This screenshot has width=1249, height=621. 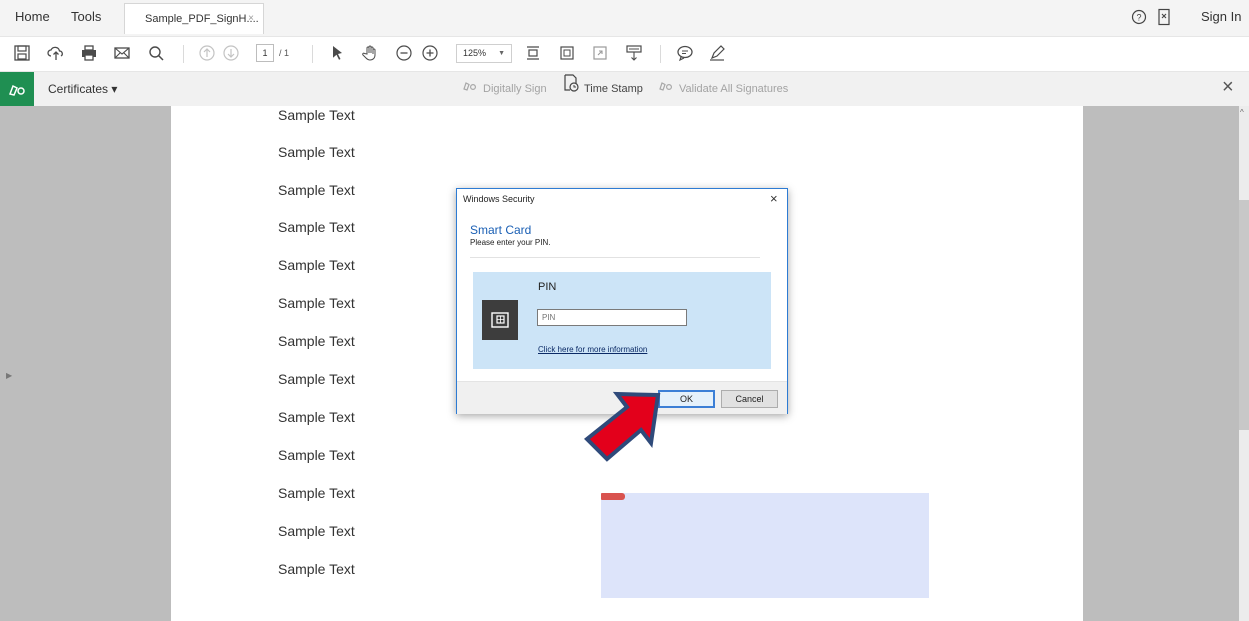 I want to click on annotation-arrow-shape, so click(x=622, y=426).